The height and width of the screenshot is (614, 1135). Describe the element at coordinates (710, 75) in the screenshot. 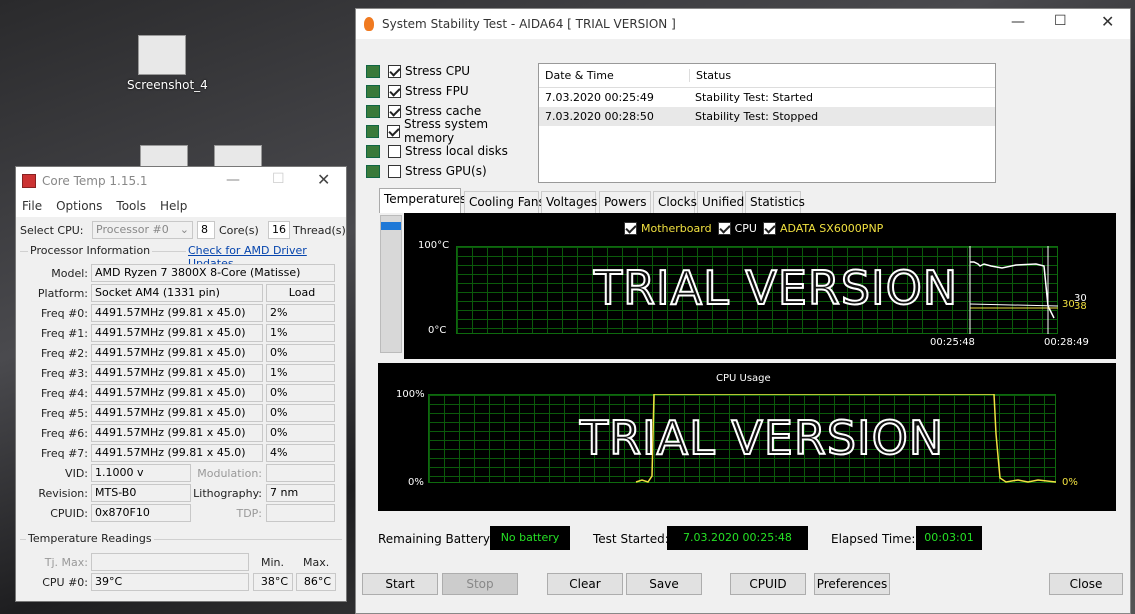

I see `log-header-status: Status` at that location.